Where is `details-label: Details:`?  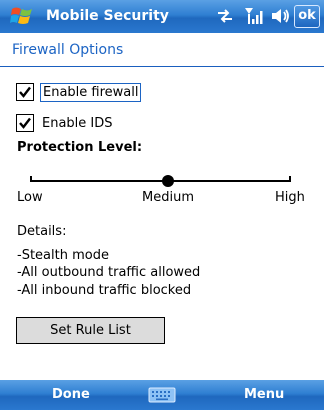 details-label: Details: is located at coordinates (42, 231).